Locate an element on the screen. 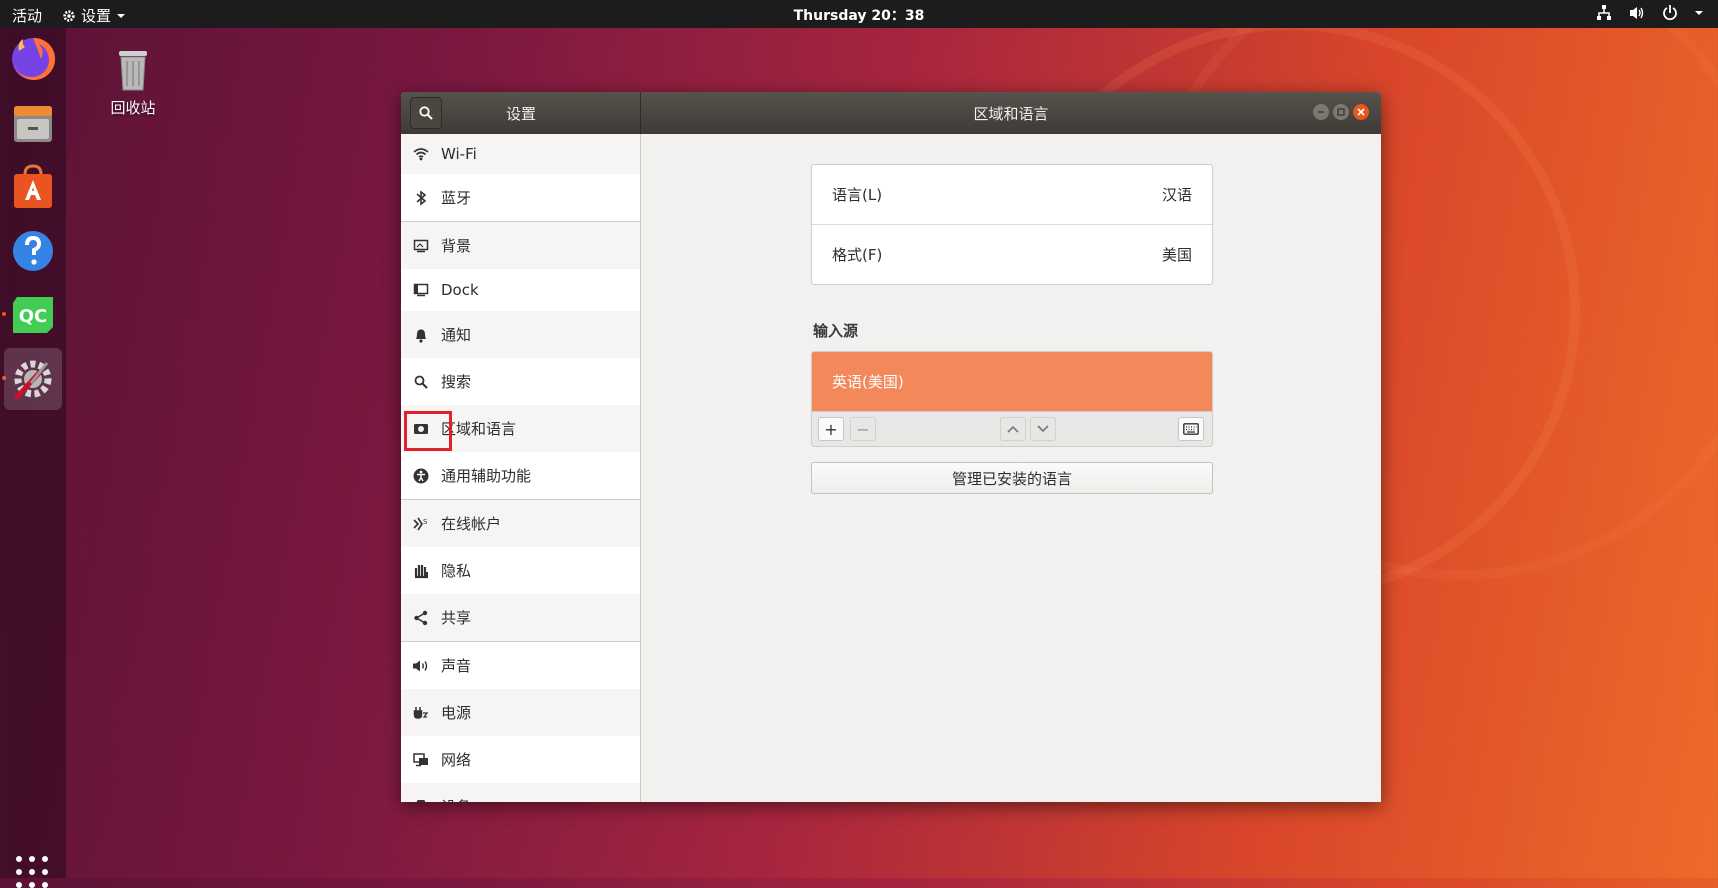 This screenshot has width=1718, height=888. privacy-hand-icon is located at coordinates (421, 571).